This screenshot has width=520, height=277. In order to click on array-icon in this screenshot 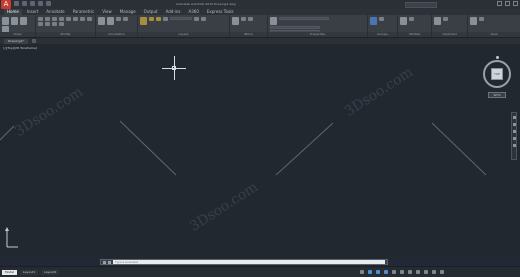, I will do `click(40, 24)`.